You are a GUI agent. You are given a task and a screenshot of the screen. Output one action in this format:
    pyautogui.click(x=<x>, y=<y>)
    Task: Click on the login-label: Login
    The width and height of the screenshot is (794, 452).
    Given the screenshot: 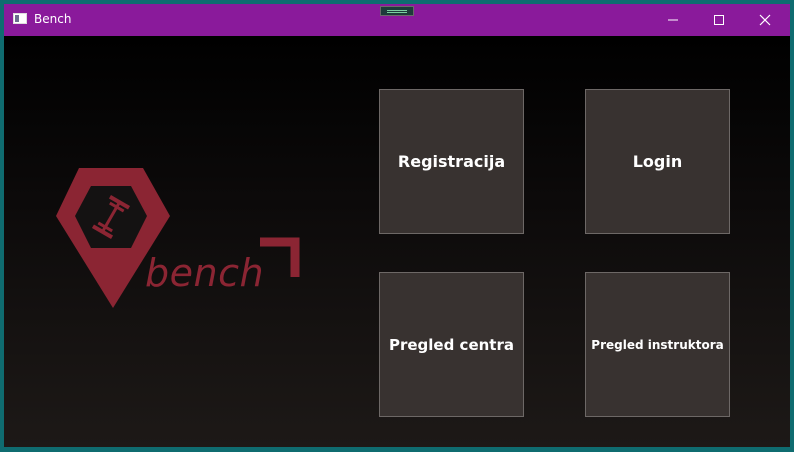 What is the action you would take?
    pyautogui.click(x=657, y=161)
    